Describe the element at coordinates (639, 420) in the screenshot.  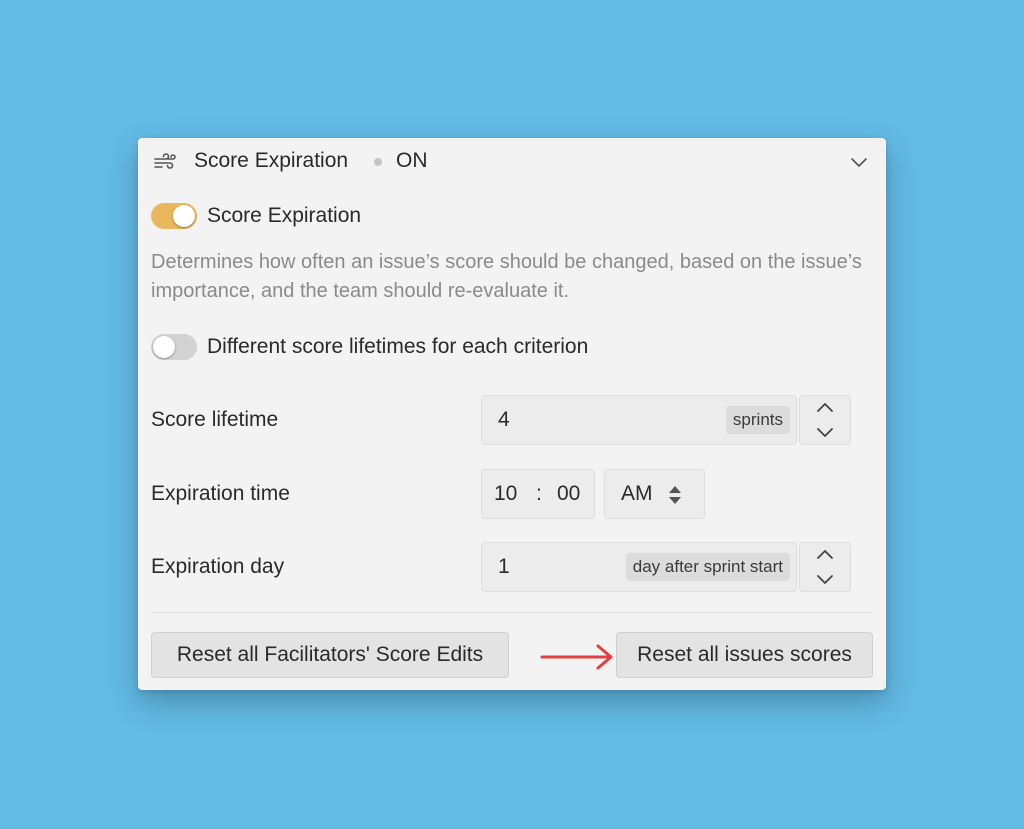
I see `score-lifetime-input: 4 sprints` at that location.